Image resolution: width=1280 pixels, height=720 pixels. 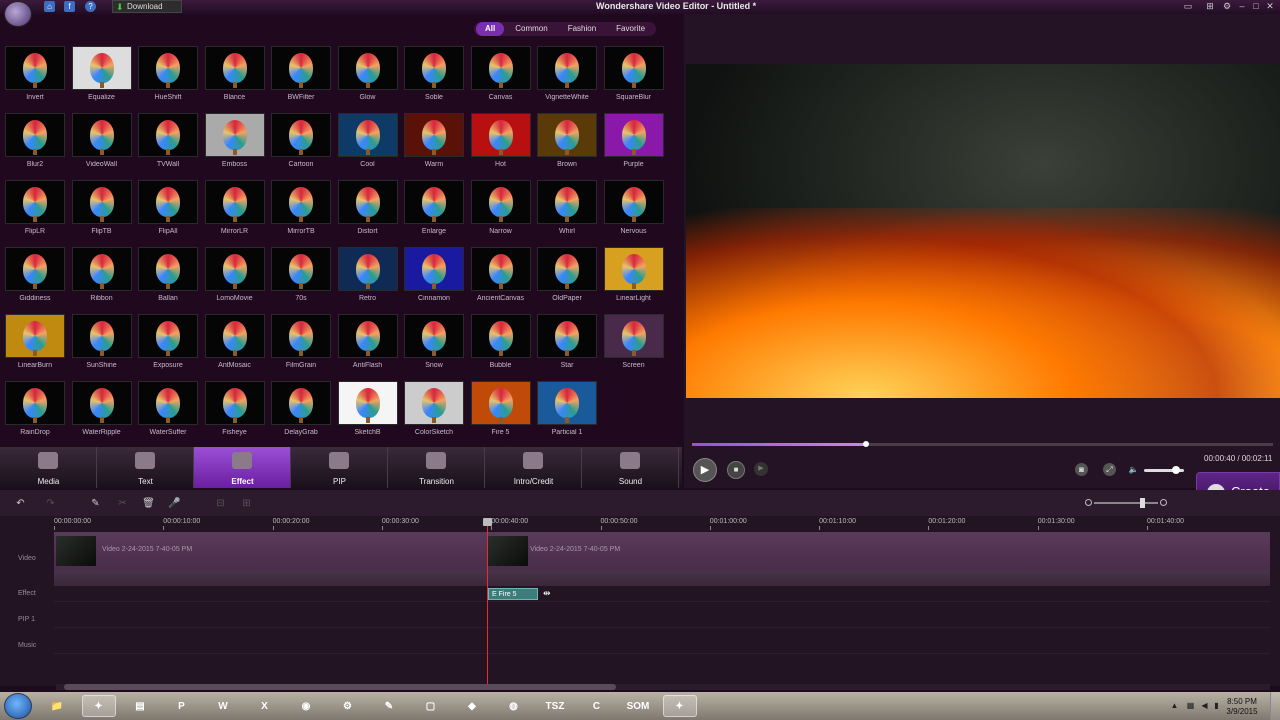 I want to click on effect-item: Brown, so click(x=567, y=143).